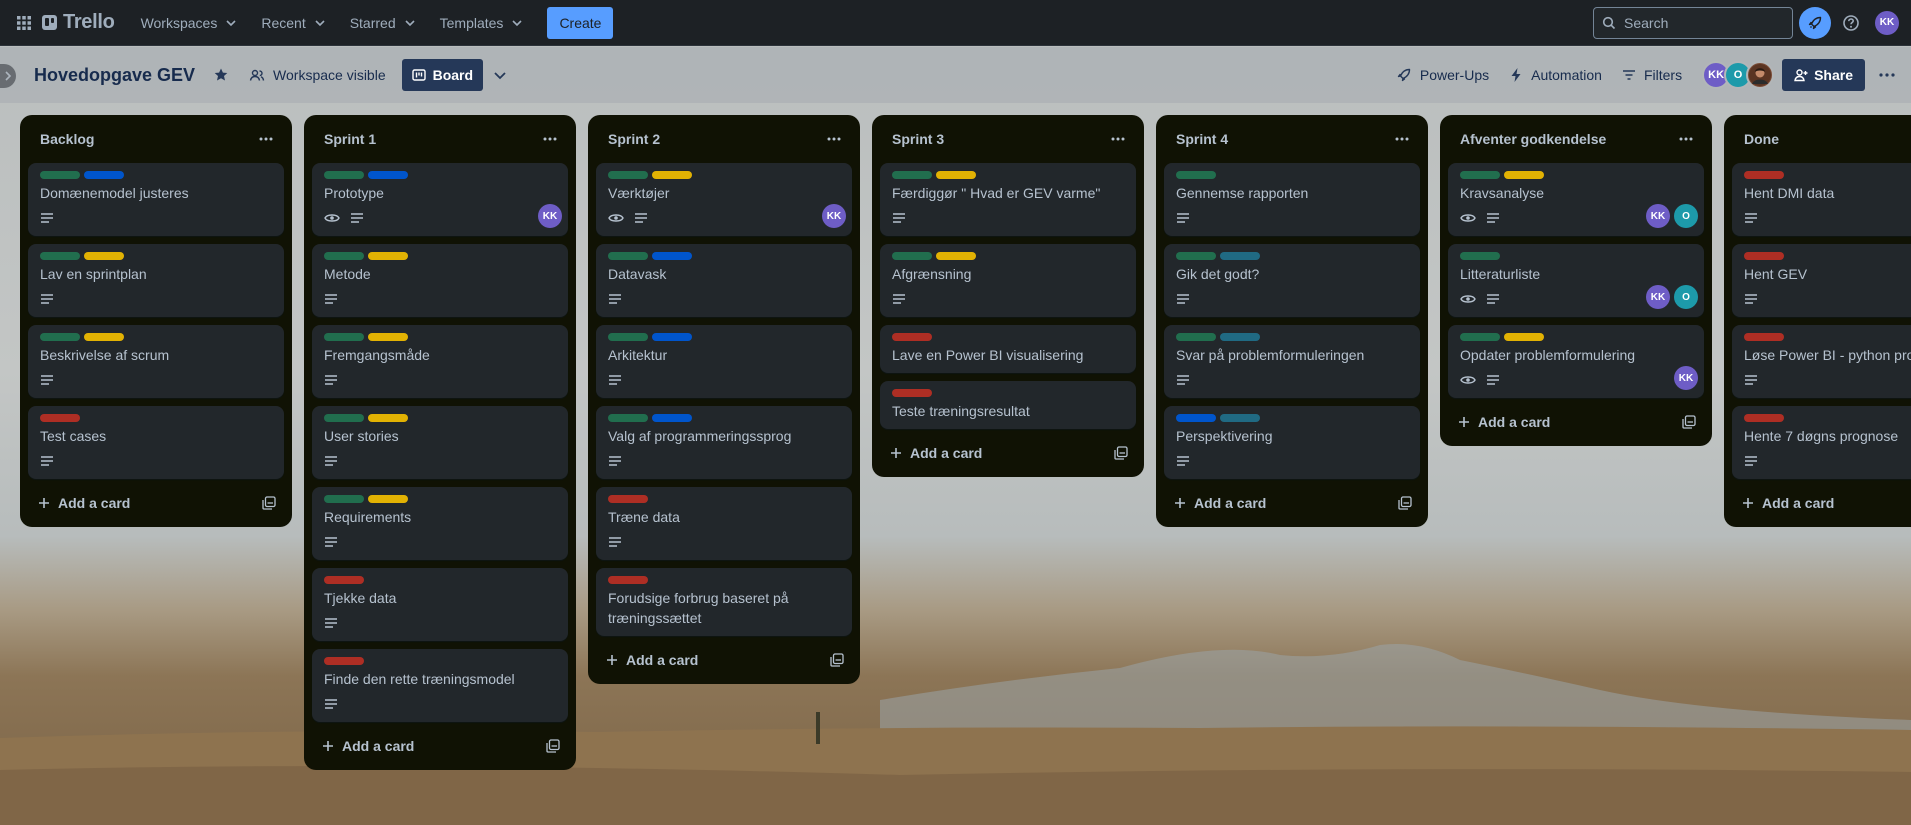 This screenshot has height=825, width=1911. Describe the element at coordinates (442, 75) in the screenshot. I see `board-view-button: Board` at that location.